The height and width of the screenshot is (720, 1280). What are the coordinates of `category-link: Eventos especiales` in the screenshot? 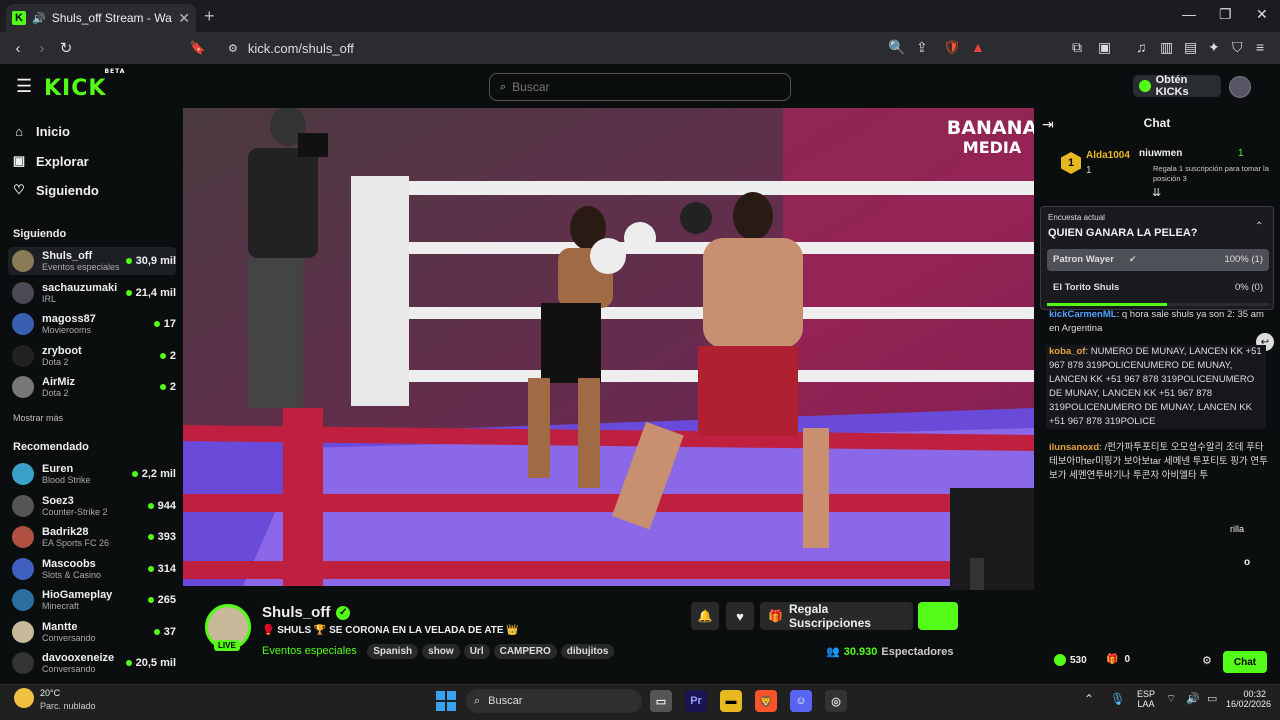 It's located at (309, 651).